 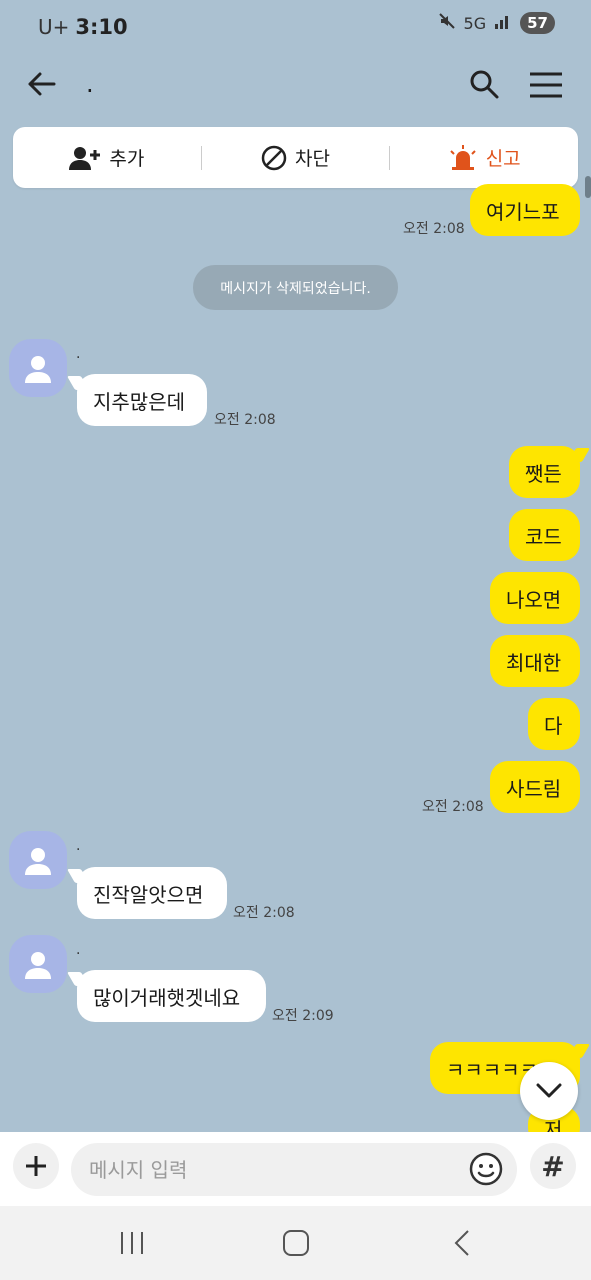 I want to click on status-bar: U+ 3:10 5G 57, so click(x=295, y=27).